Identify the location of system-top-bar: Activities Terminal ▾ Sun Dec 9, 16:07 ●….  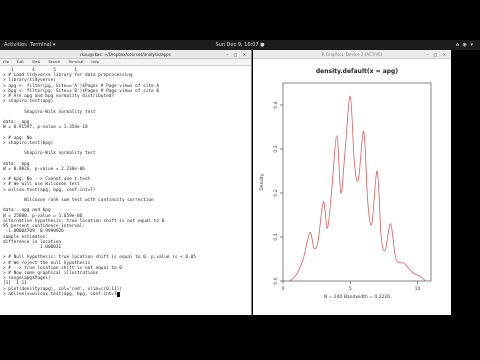
(240, 45).